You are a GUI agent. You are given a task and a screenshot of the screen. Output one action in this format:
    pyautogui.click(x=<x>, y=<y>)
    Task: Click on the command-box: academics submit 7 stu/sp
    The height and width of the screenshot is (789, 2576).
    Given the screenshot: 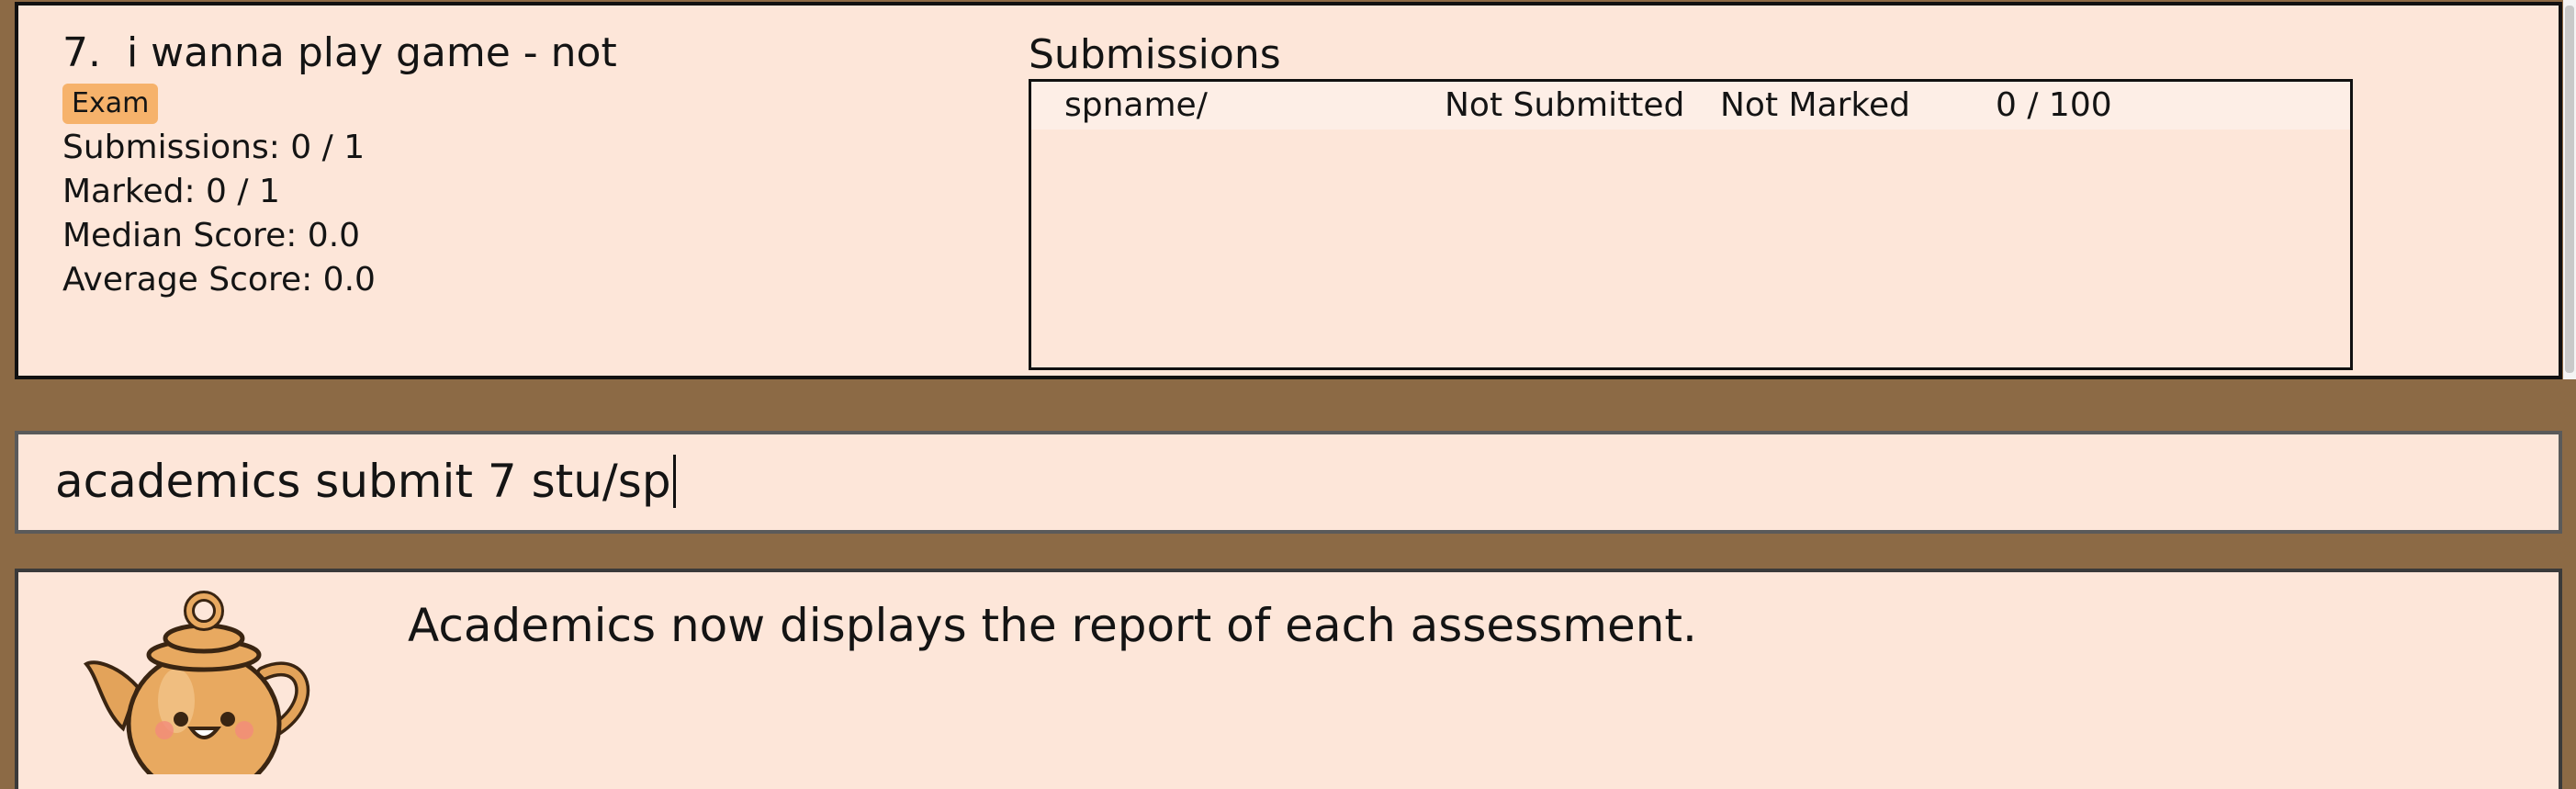 What is the action you would take?
    pyautogui.click(x=1288, y=483)
    